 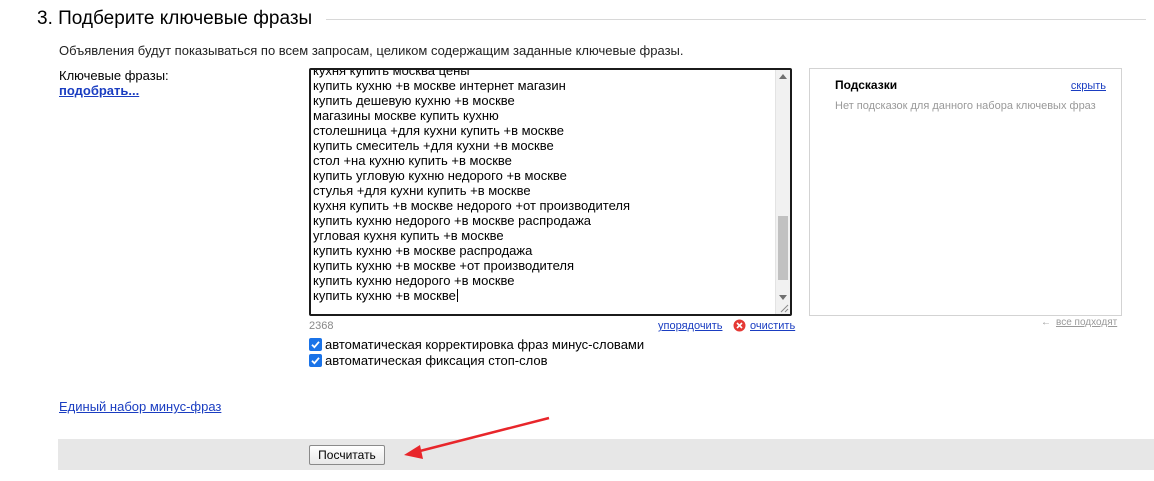 What do you see at coordinates (739, 325) in the screenshot?
I see `clear-x-circle-icon` at bounding box center [739, 325].